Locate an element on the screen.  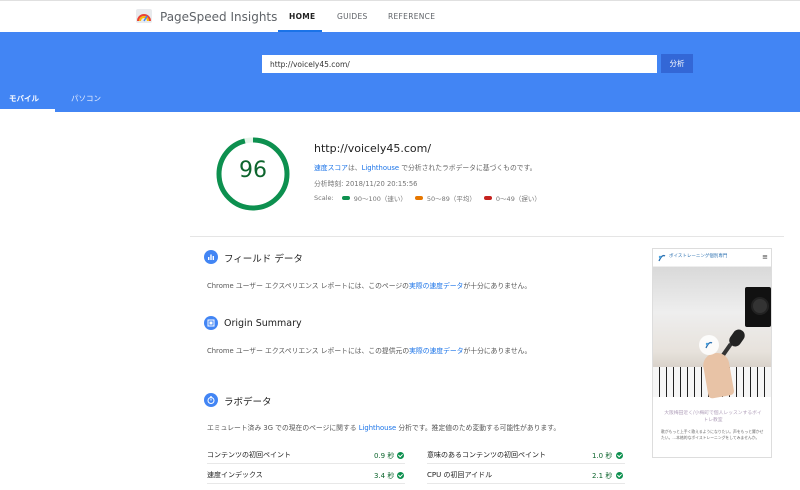
pagespeed-logo-icon is located at coordinates (144, 16).